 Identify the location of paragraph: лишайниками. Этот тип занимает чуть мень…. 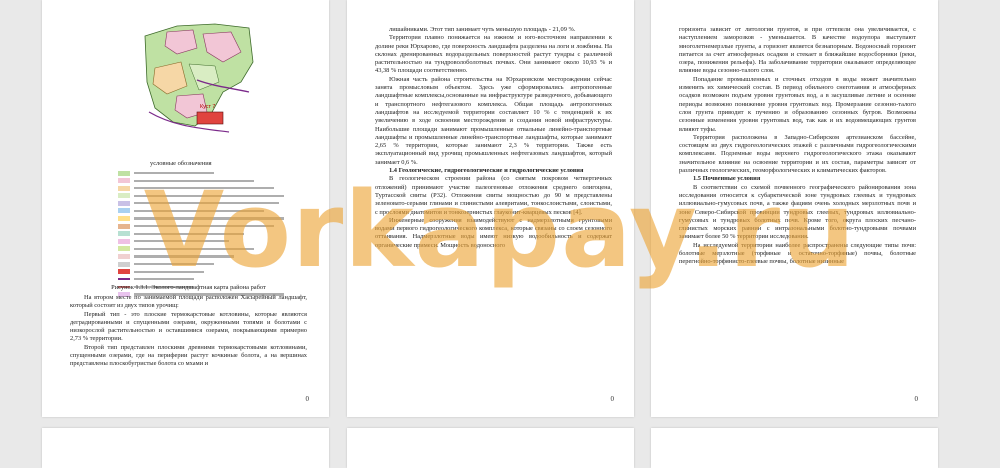
(482, 29).